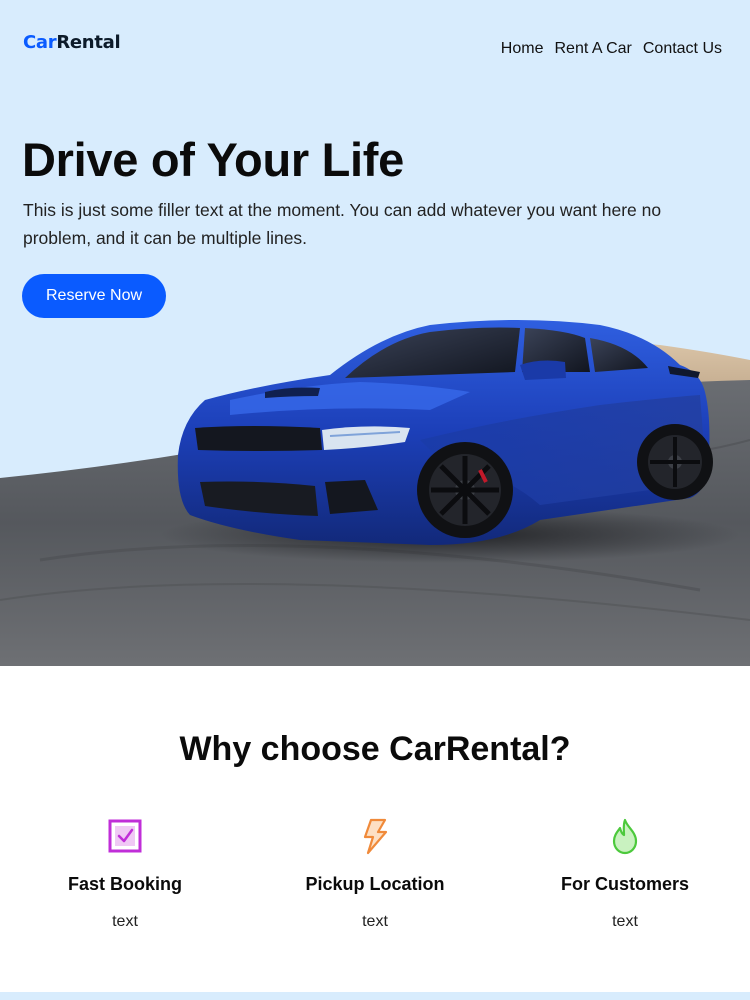 This screenshot has width=750, height=1000. I want to click on feature-title: Fast Booking, so click(124, 884).